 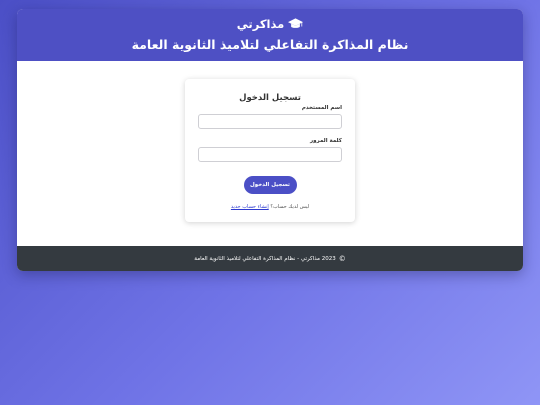 I want to click on password-input, so click(x=270, y=154).